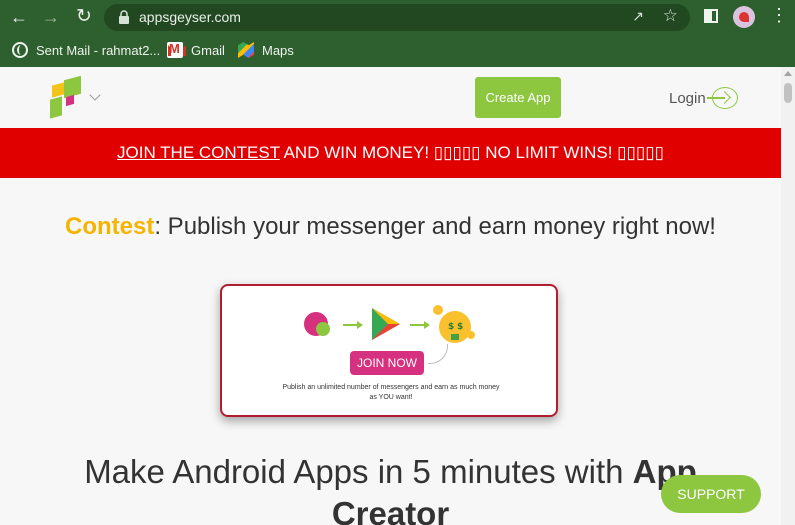  What do you see at coordinates (638, 16) in the screenshot?
I see `share-icon: ↗` at bounding box center [638, 16].